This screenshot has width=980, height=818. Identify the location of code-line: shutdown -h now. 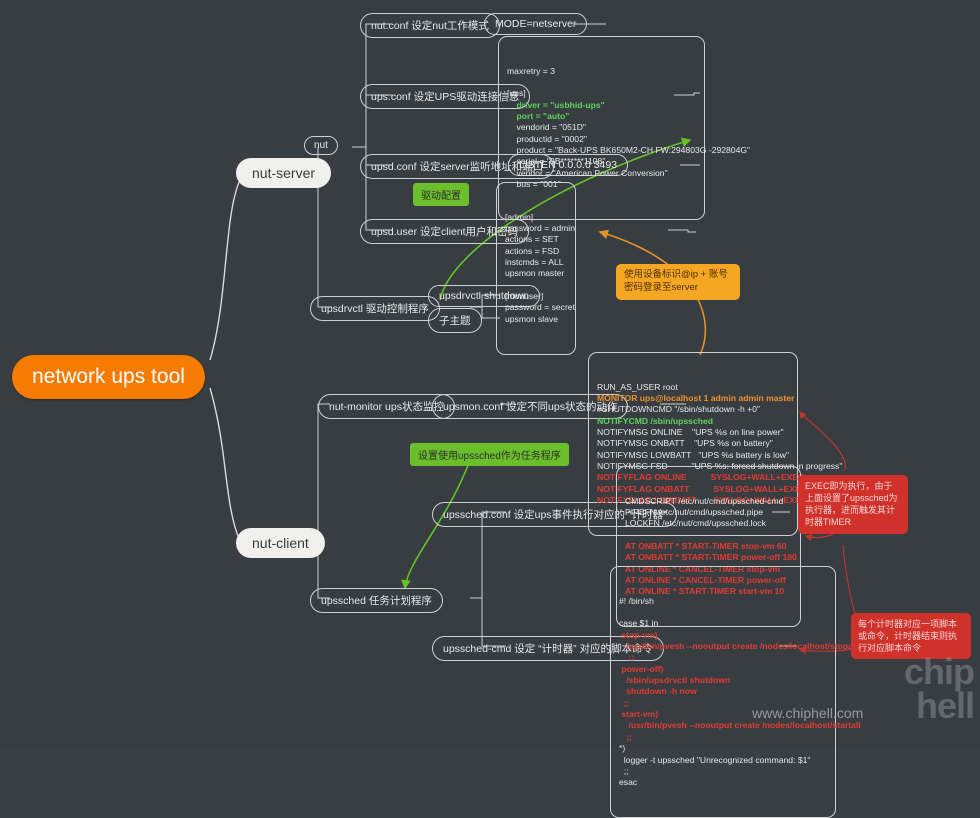
(658, 691).